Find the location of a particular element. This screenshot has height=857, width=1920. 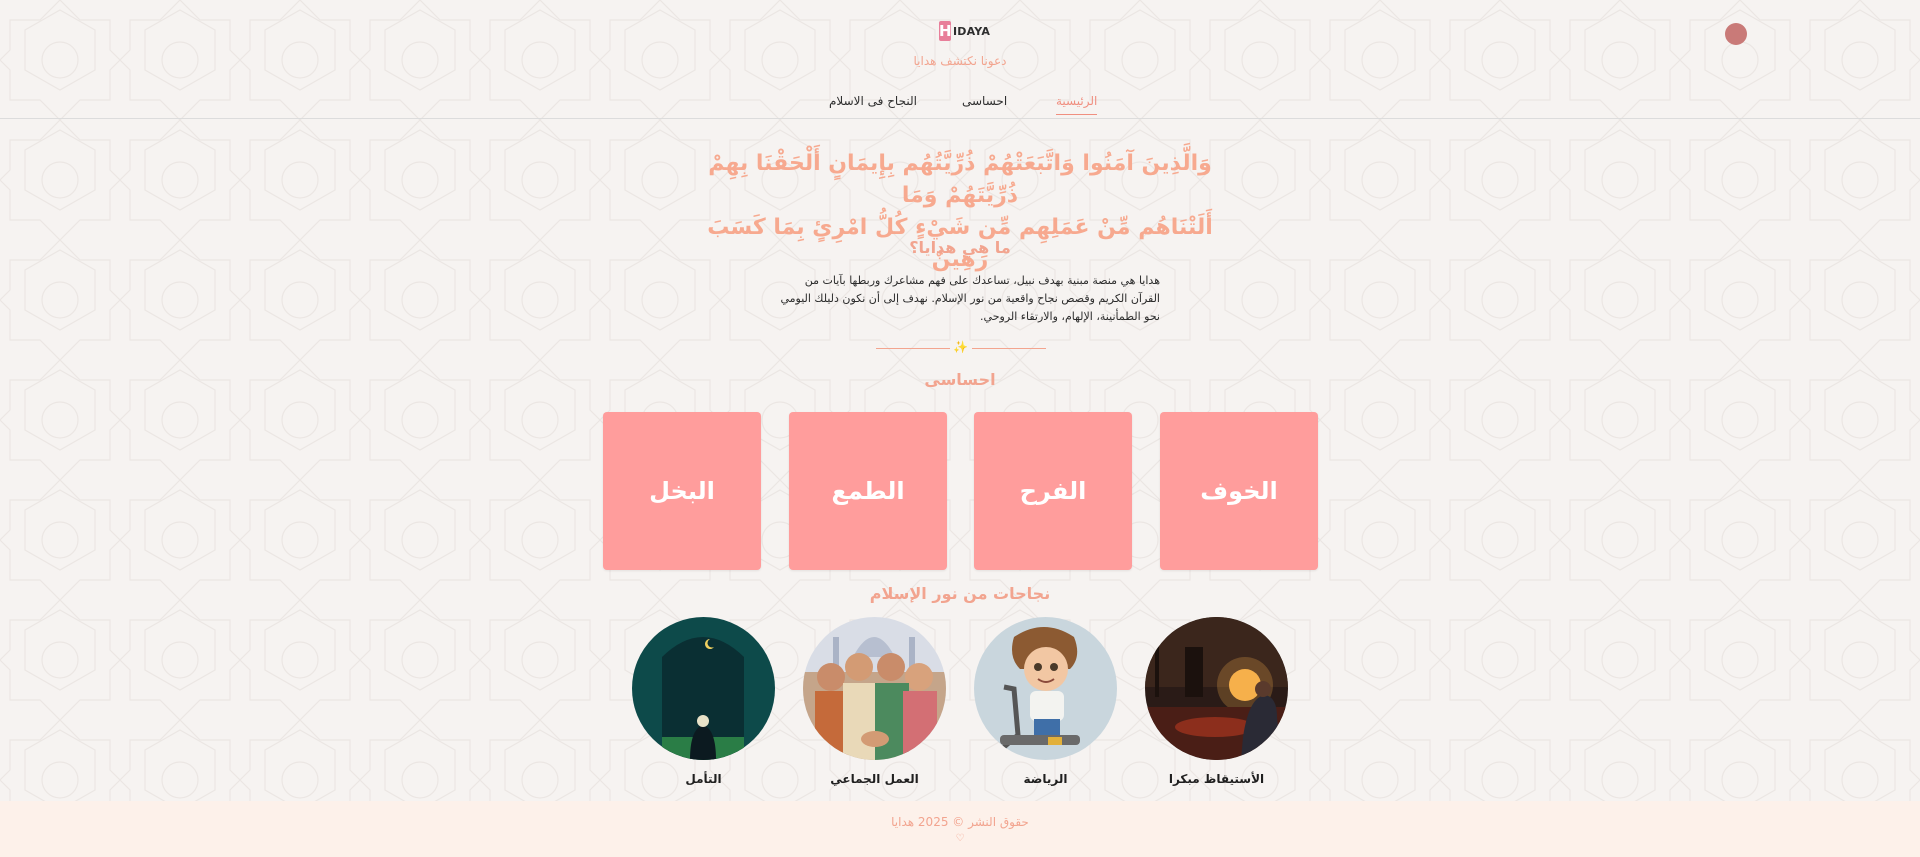

story-label: التأمل is located at coordinates (703, 779).